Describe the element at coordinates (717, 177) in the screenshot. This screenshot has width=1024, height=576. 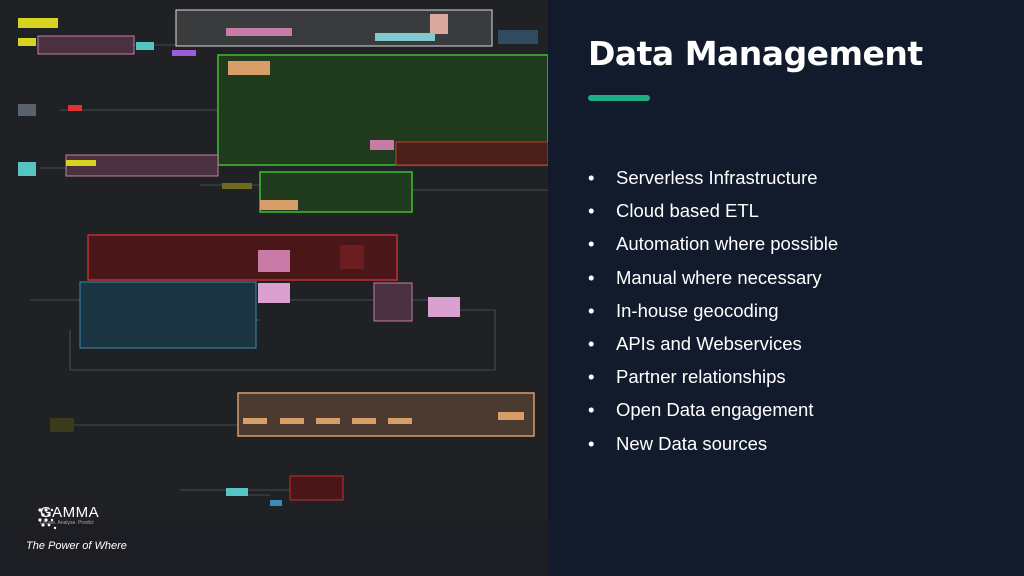
I see `bullet-text: Serverless Infrastructure` at that location.